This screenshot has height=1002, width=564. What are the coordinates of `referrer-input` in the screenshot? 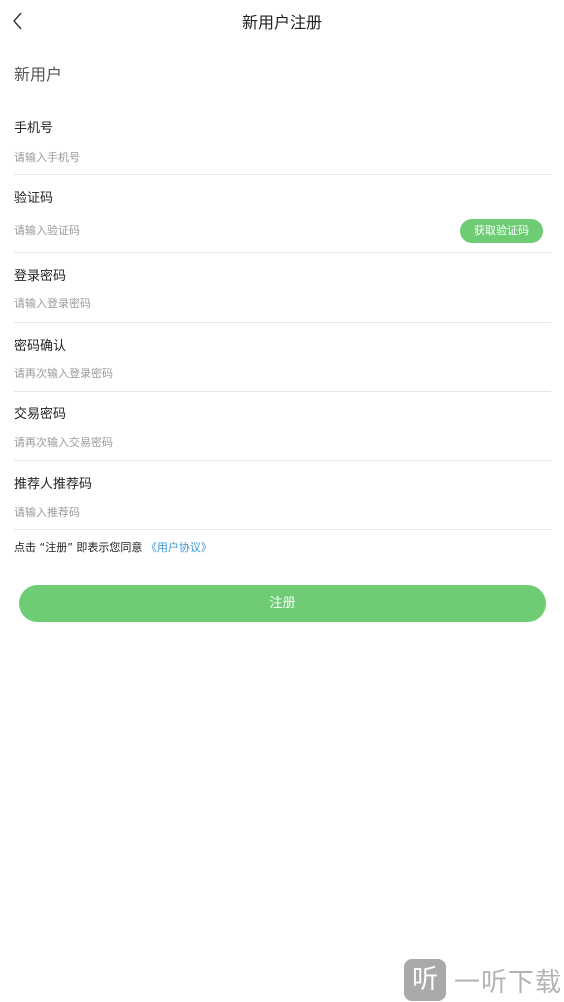 It's located at (229, 512).